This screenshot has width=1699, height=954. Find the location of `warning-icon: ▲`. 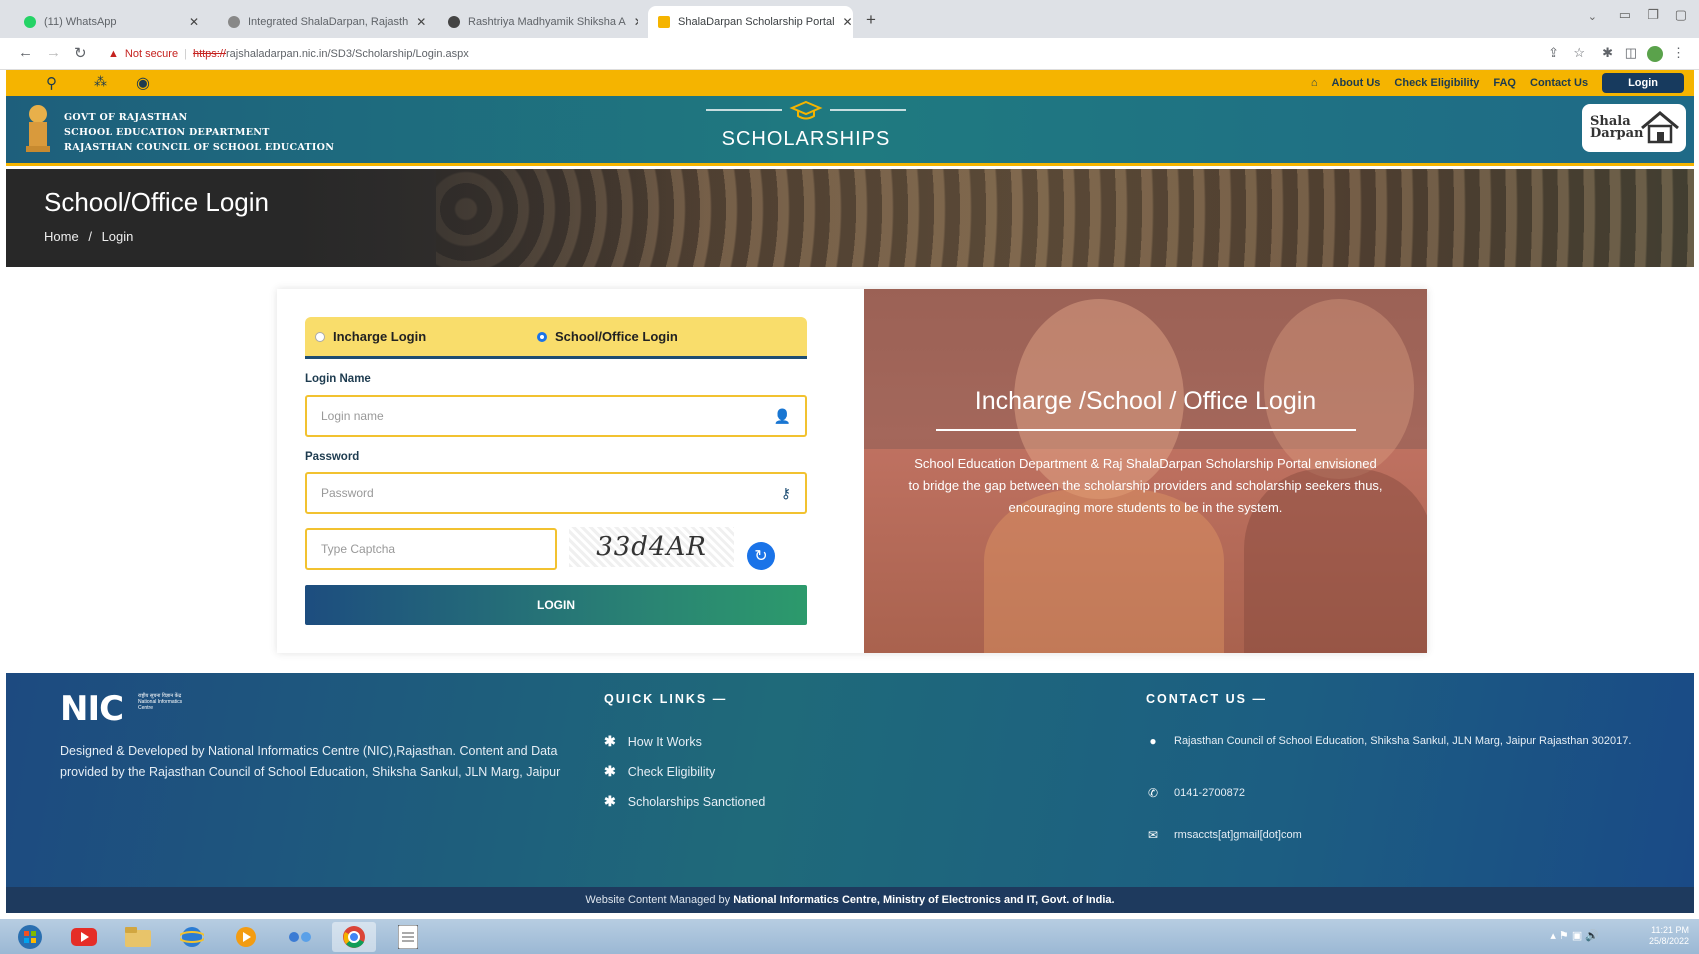

warning-icon: ▲ is located at coordinates (113, 54).